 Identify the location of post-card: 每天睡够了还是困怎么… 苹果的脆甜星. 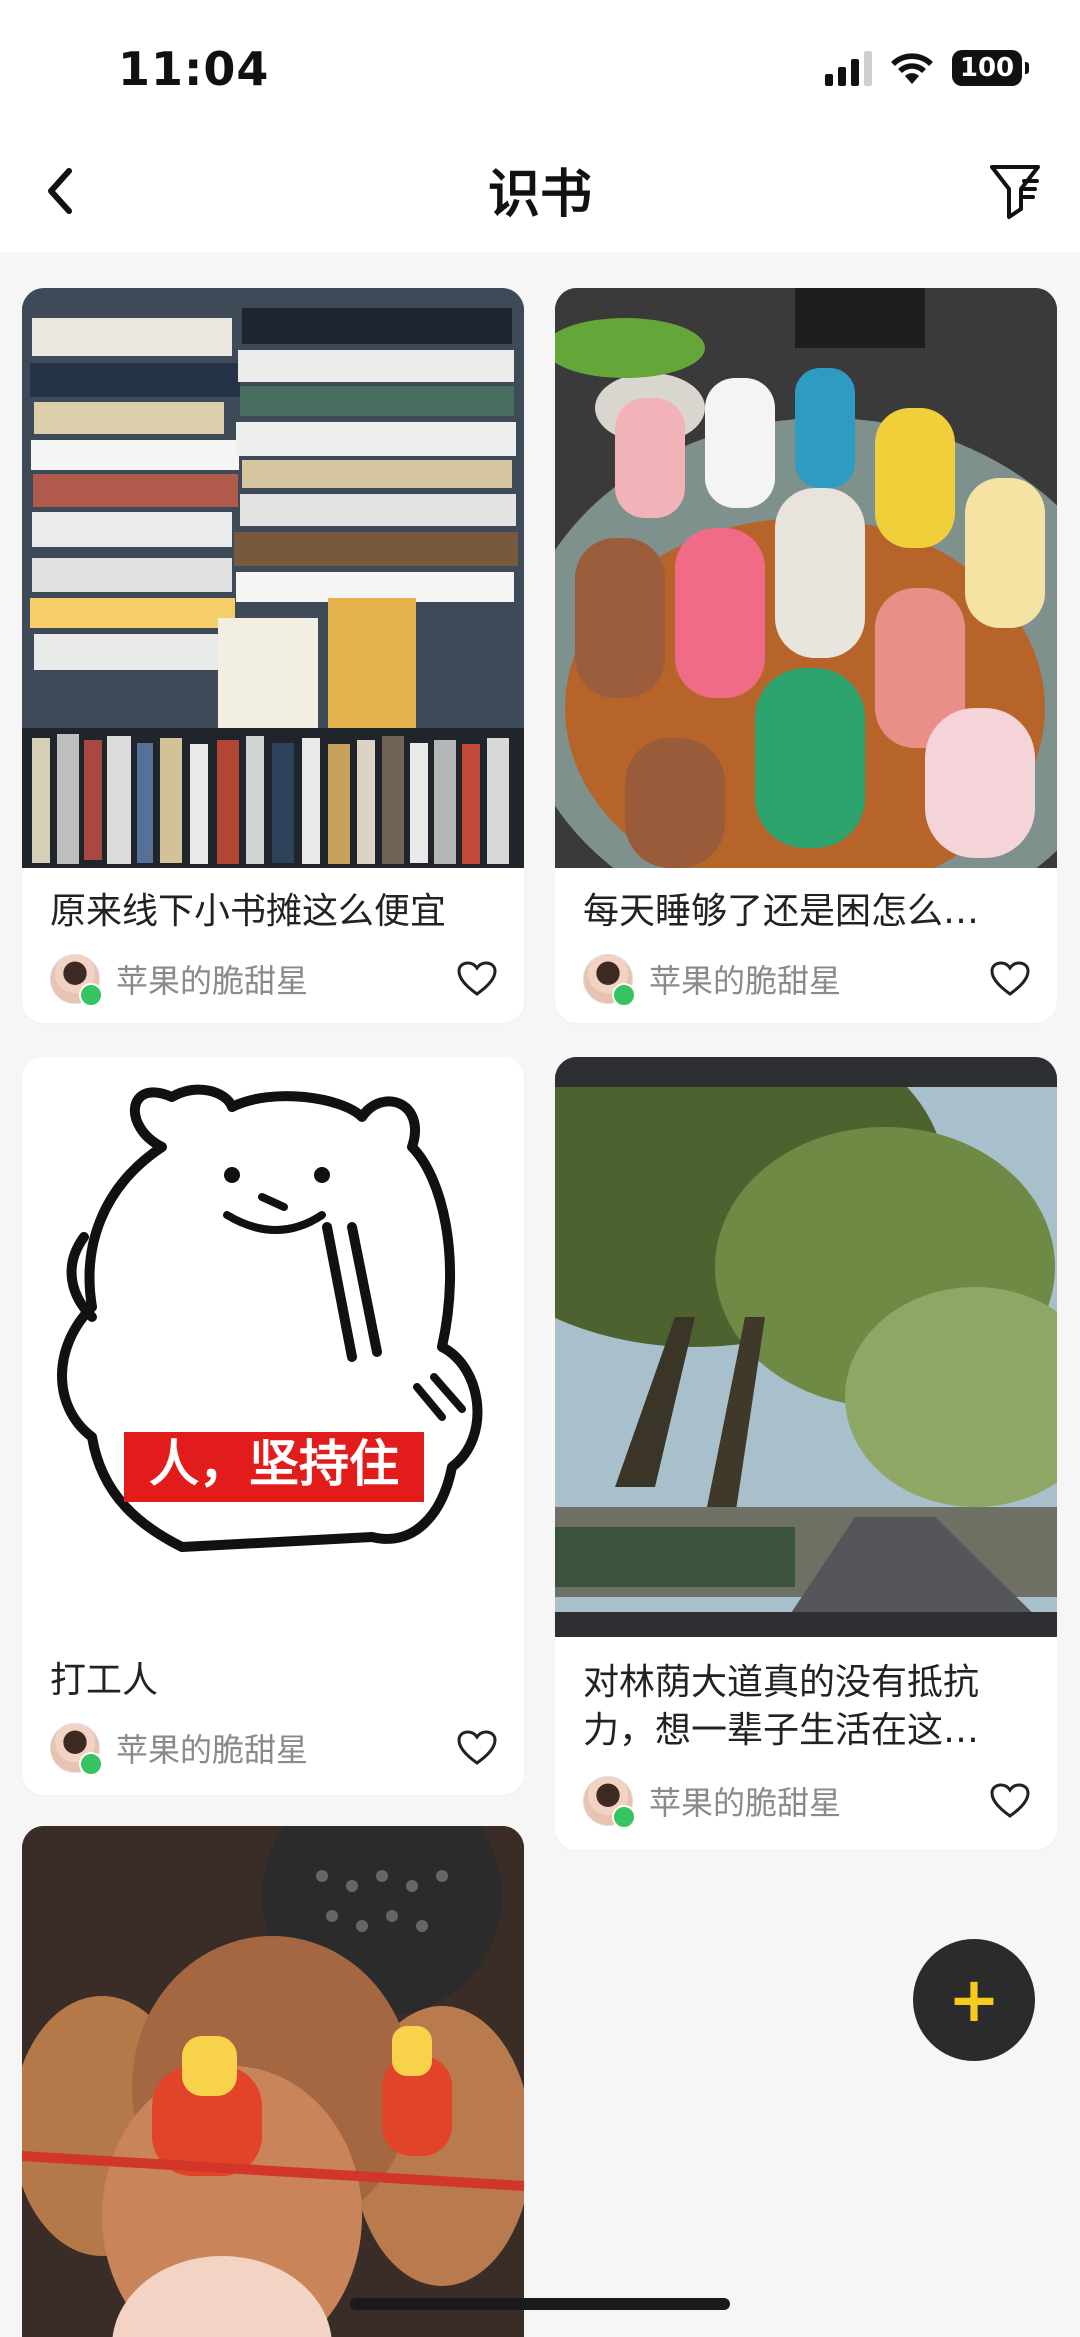
(806, 655).